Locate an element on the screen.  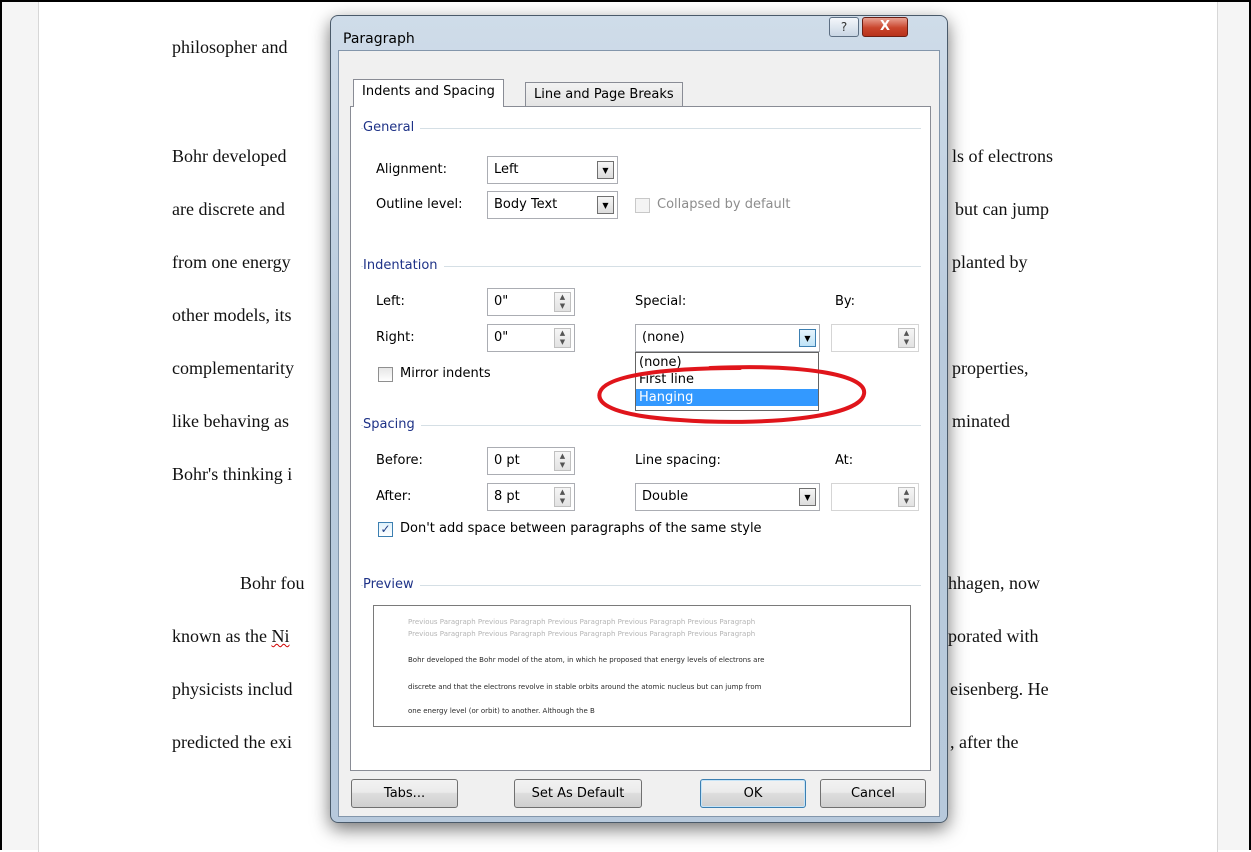
line-spacing-value: Double is located at coordinates (665, 496).